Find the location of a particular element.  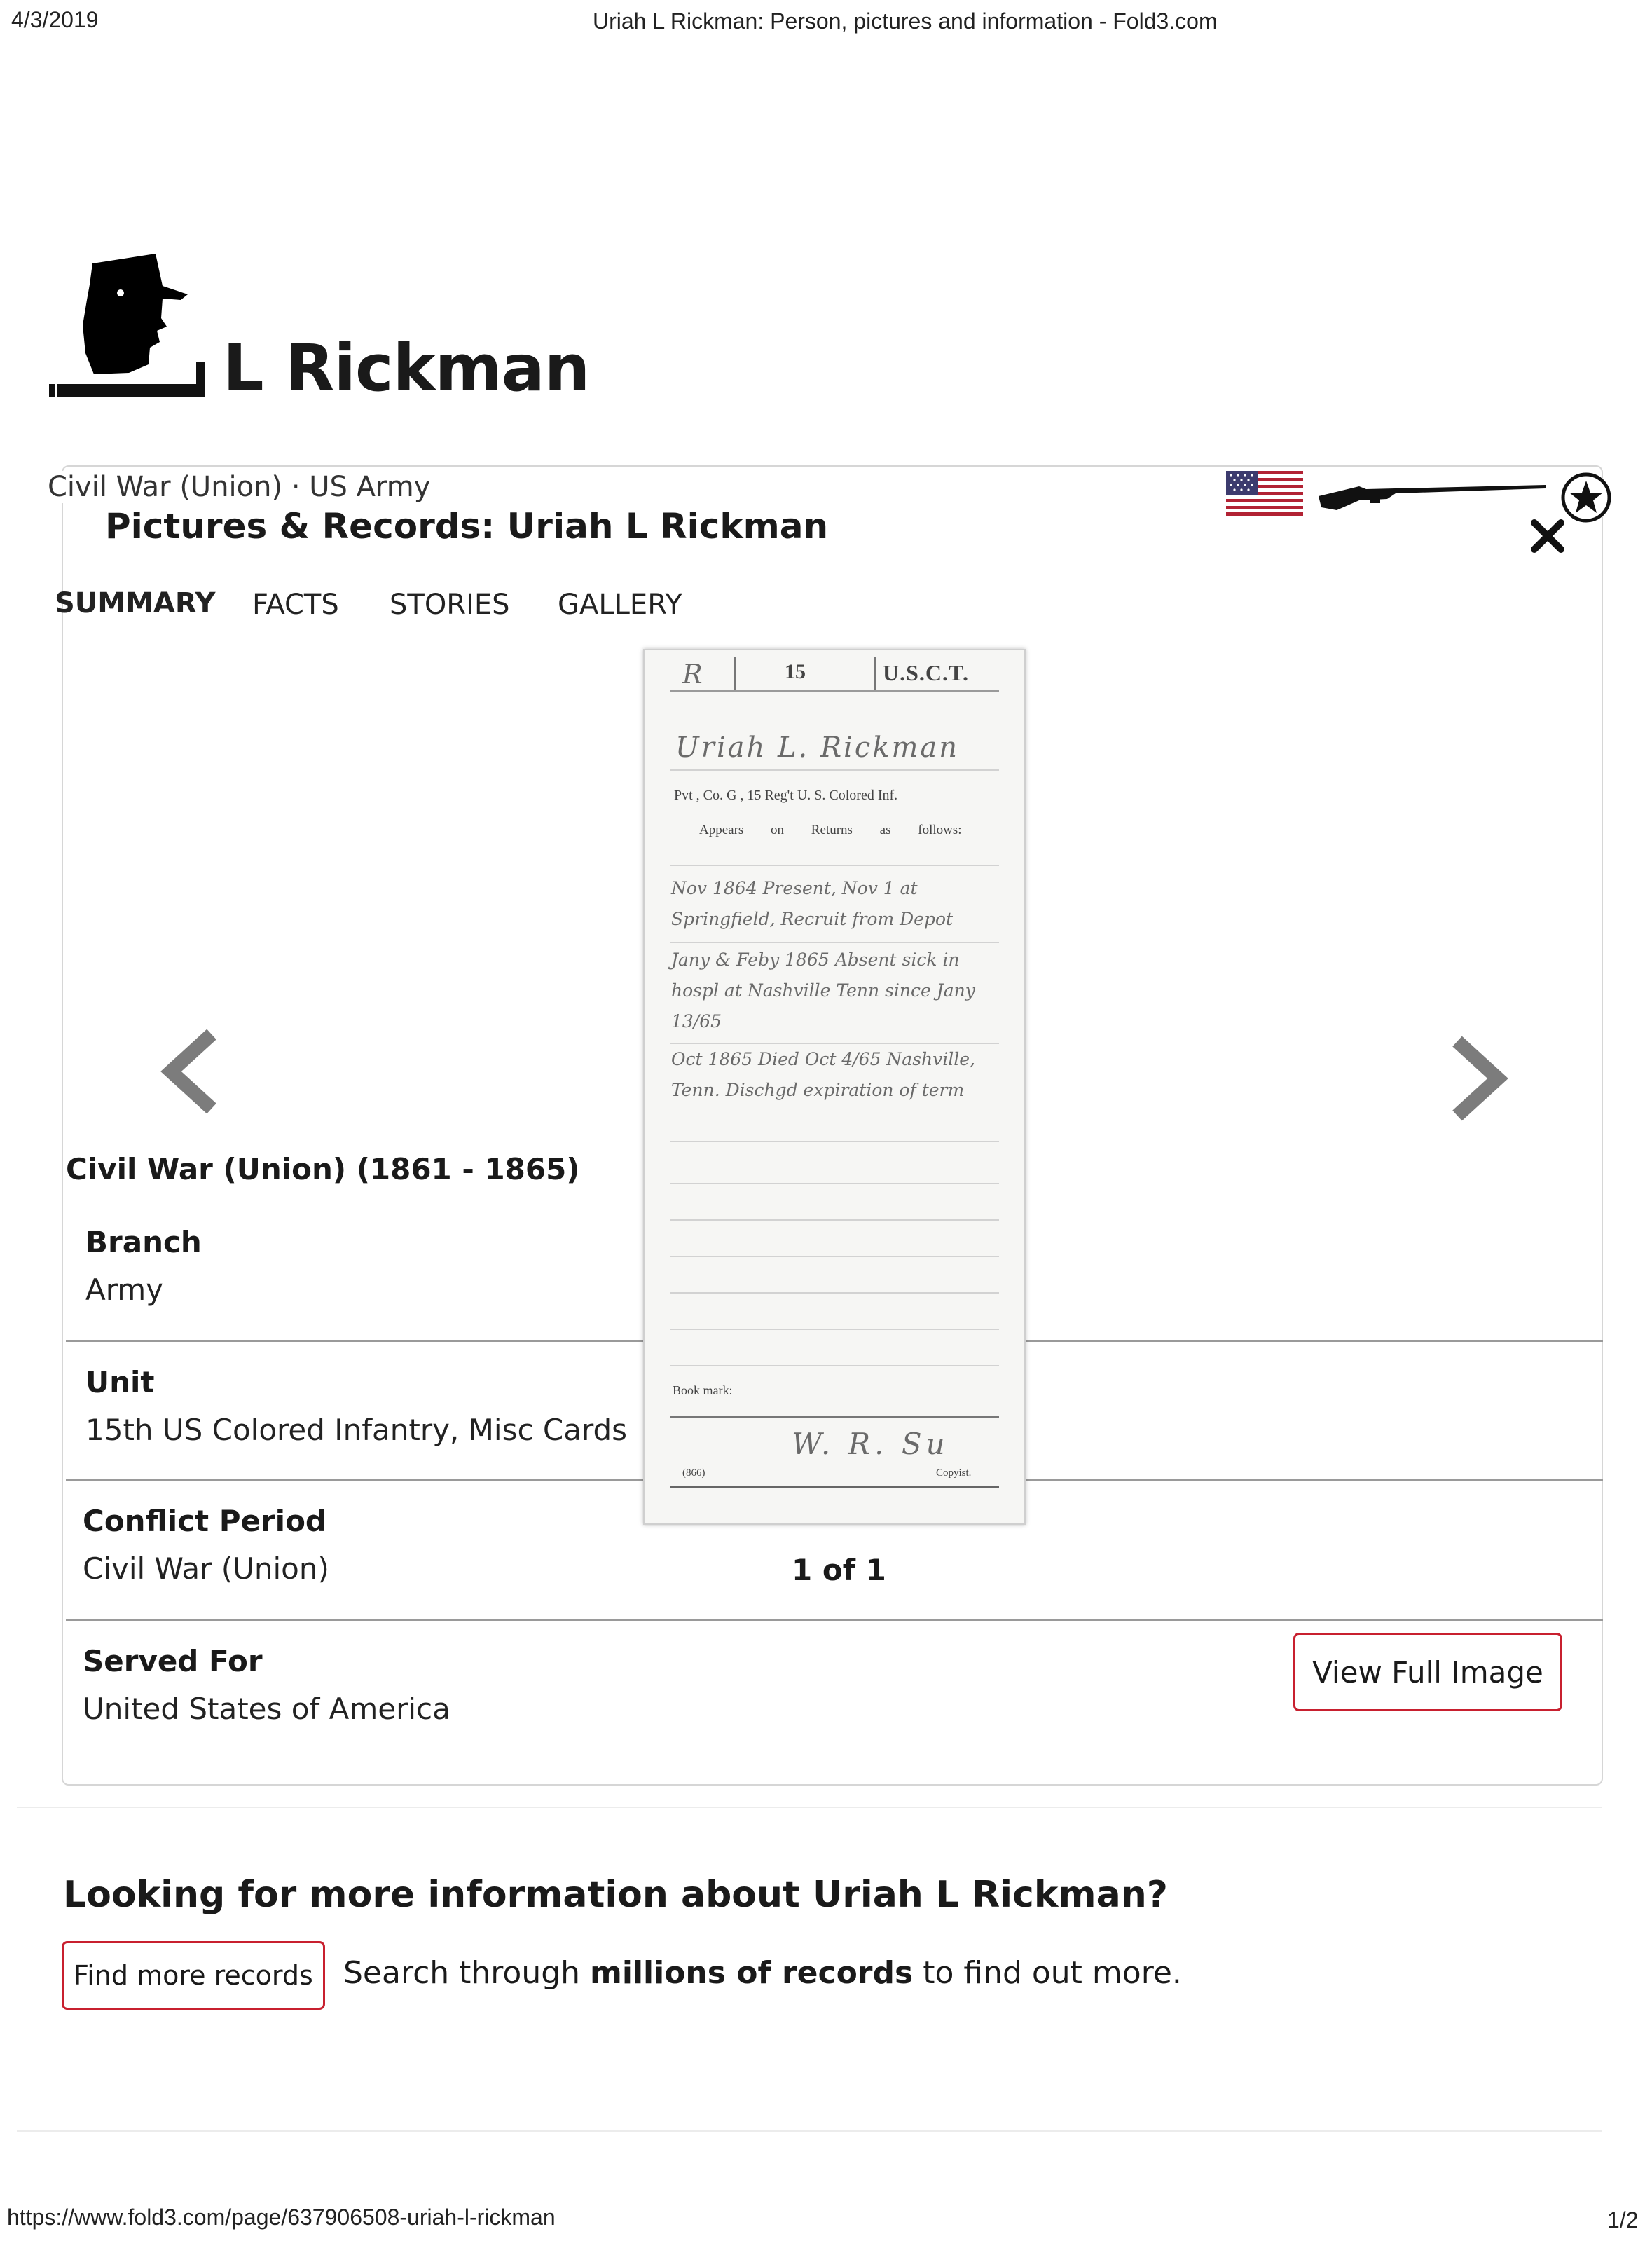

card-soldier-name: Uriah L. Rickman is located at coordinates (817, 748).